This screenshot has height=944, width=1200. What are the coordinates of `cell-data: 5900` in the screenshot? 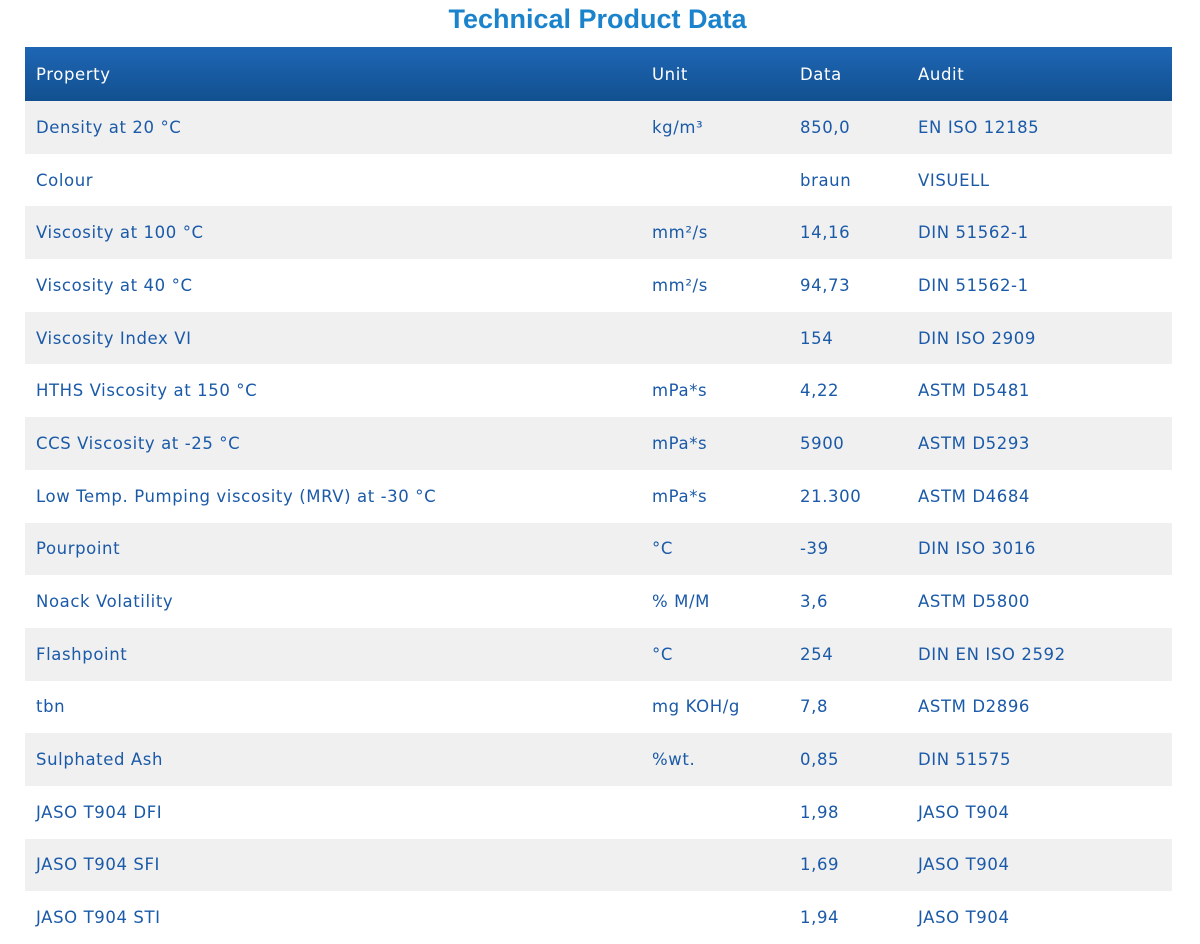 It's located at (822, 443).